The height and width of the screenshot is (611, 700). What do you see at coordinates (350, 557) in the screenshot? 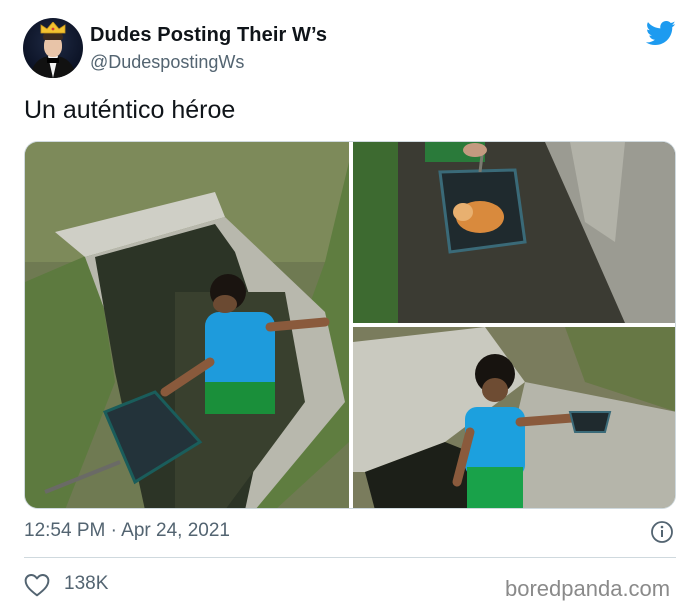
I see `divider` at bounding box center [350, 557].